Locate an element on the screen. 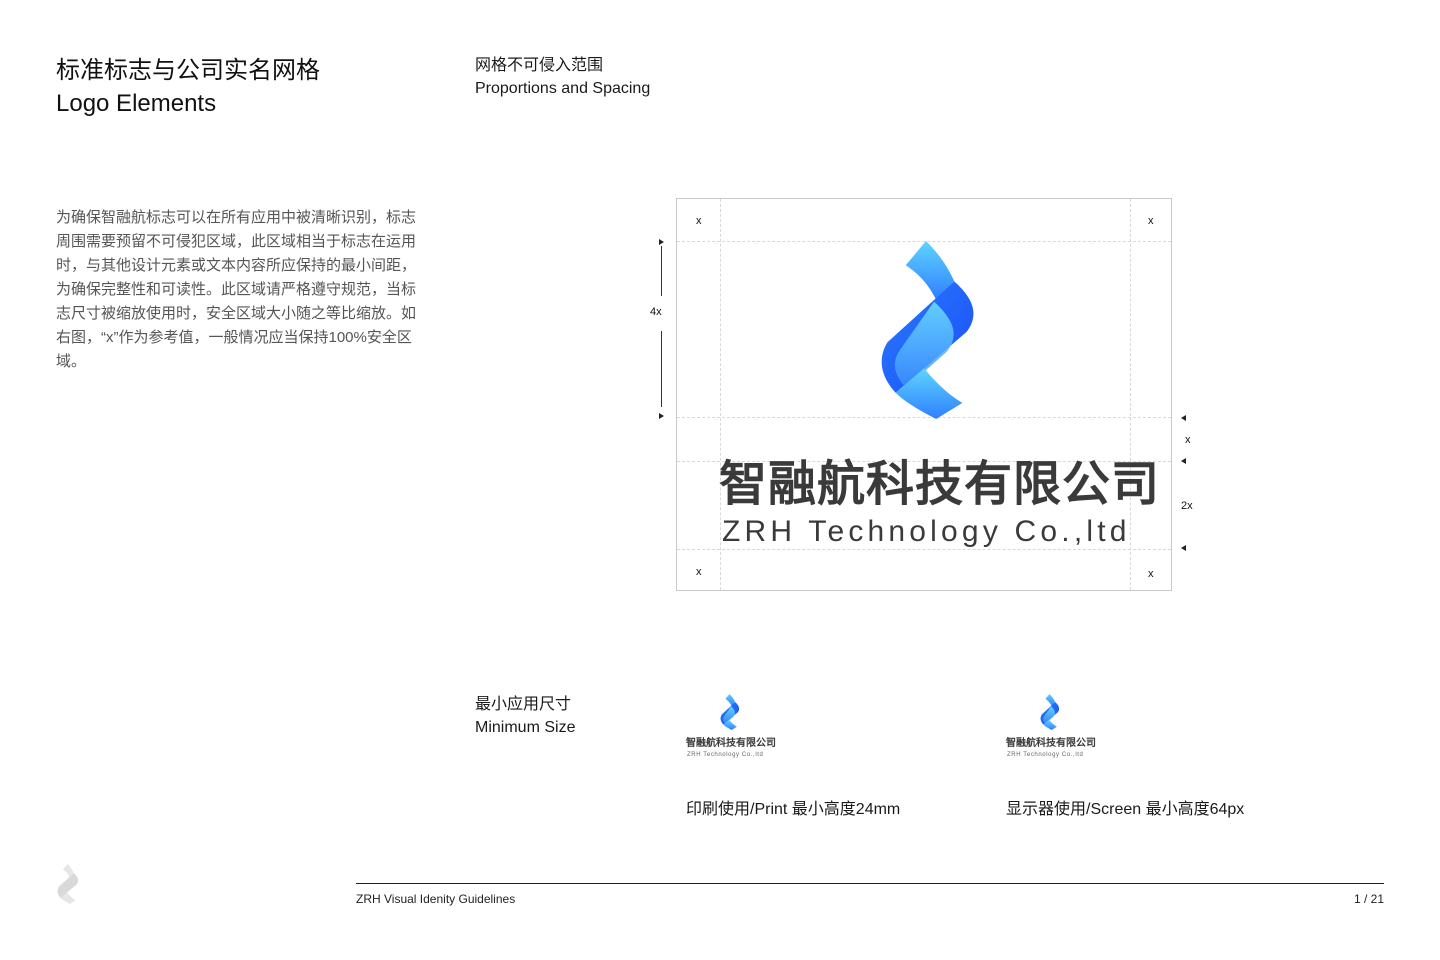  logo-grid-frame: x x x x 智融航科技有限公司 ZRH Technology Co.,ltd is located at coordinates (924, 394).